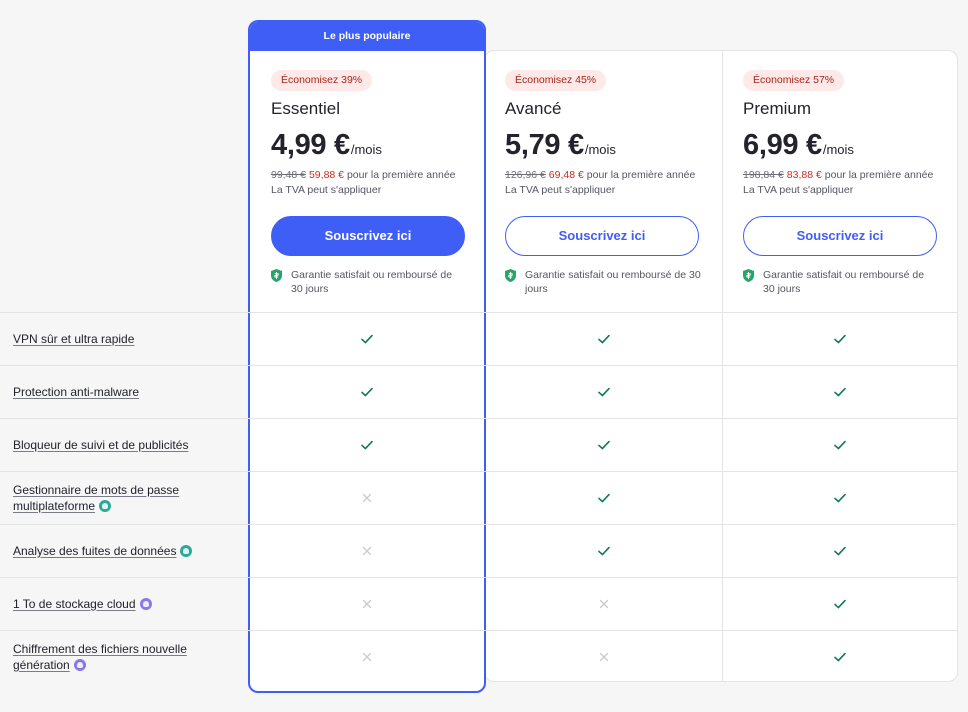  I want to click on feature-label-wrap: Bloqueur de suivi et de publicités, so click(100, 445).